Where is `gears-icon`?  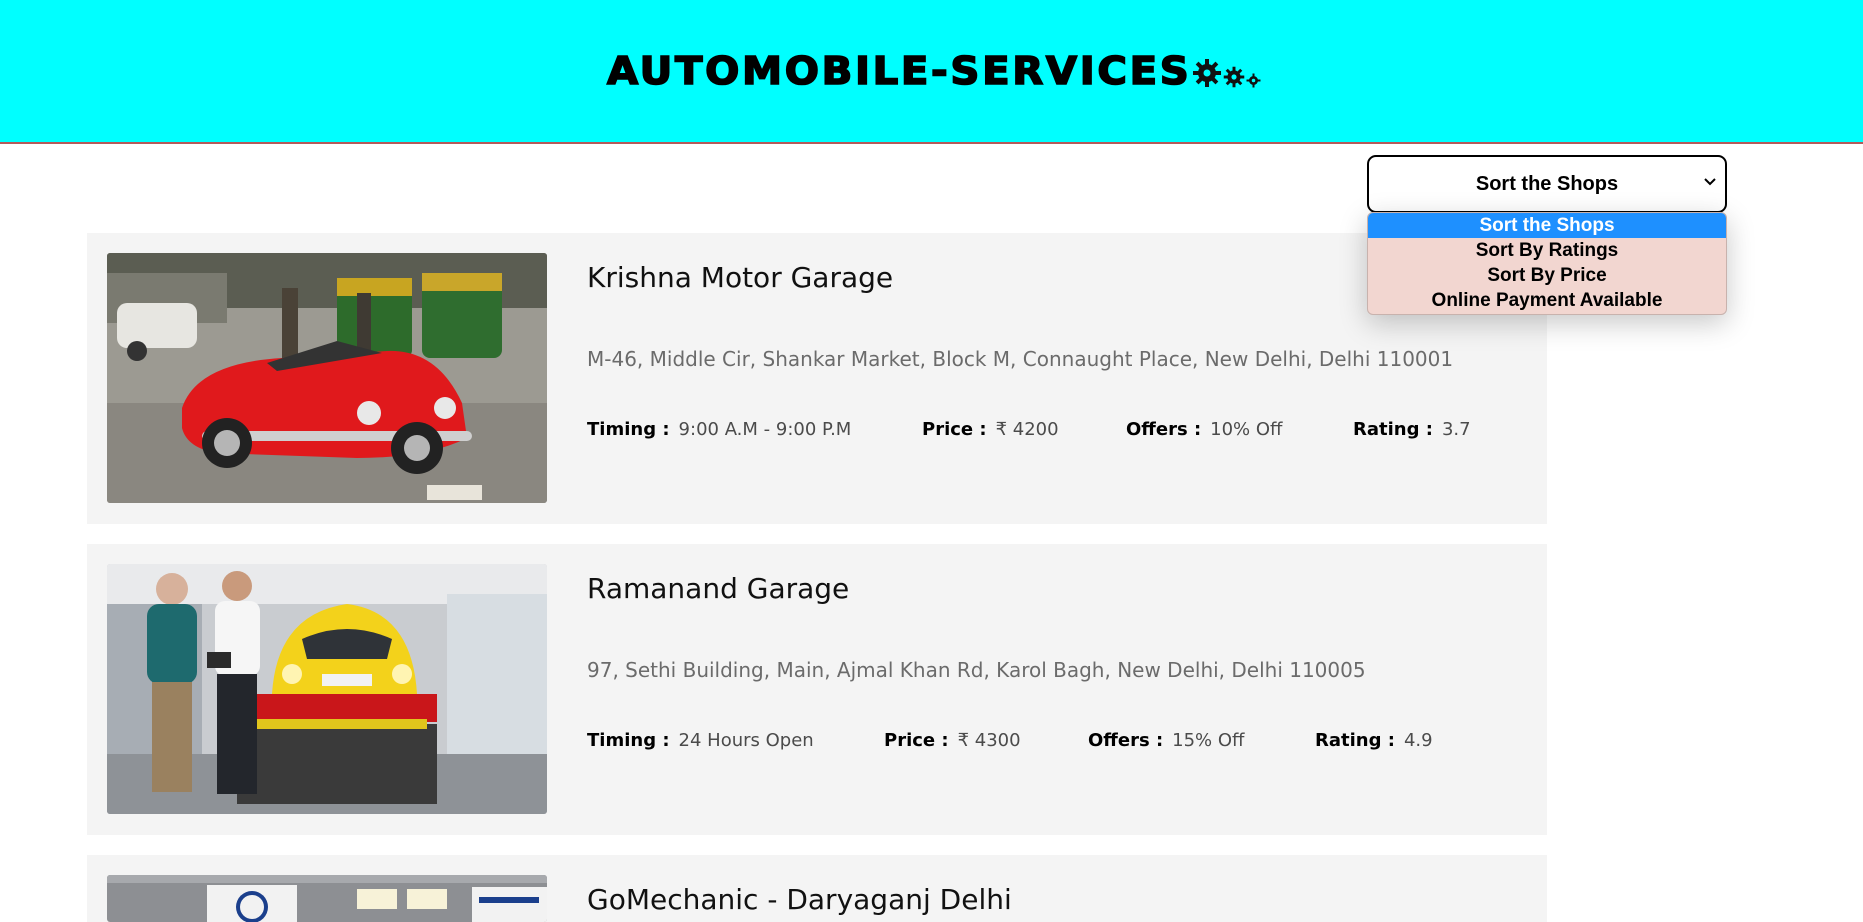 gears-icon is located at coordinates (1226, 71).